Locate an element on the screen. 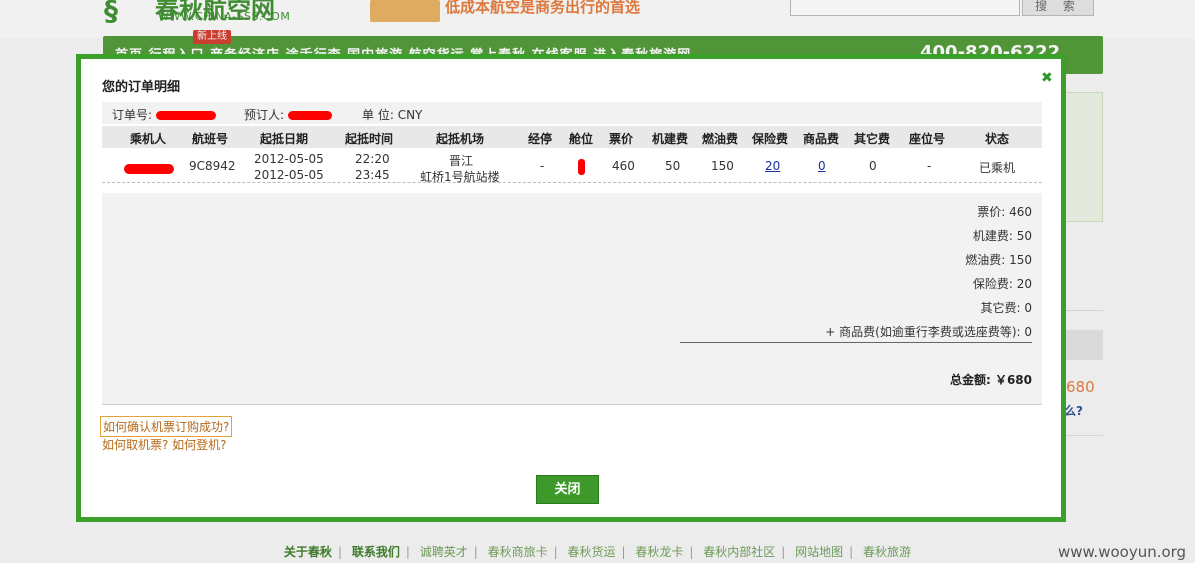 This screenshot has height=563, width=1195. footer-link-sitemap: 网站地图 is located at coordinates (819, 551).